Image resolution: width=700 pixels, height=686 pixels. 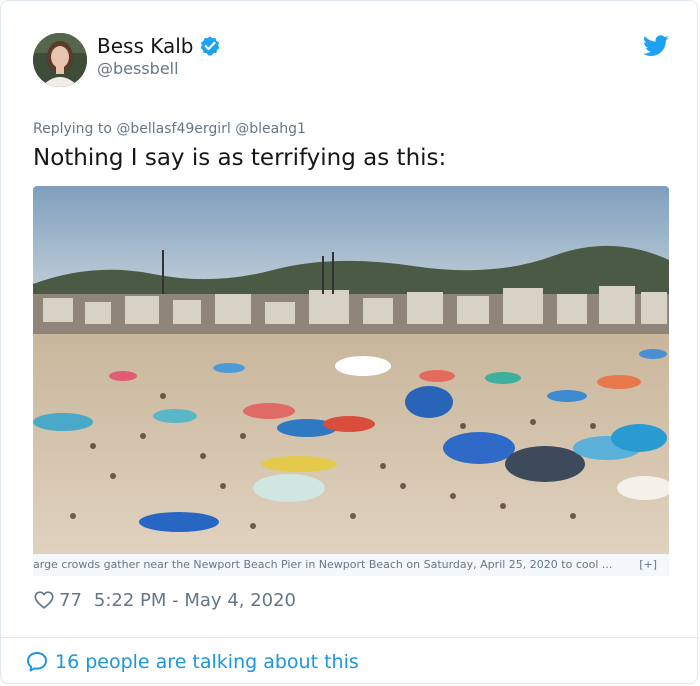 What do you see at coordinates (207, 662) in the screenshot?
I see `conversation-count-label: 16 people are talking about this` at bounding box center [207, 662].